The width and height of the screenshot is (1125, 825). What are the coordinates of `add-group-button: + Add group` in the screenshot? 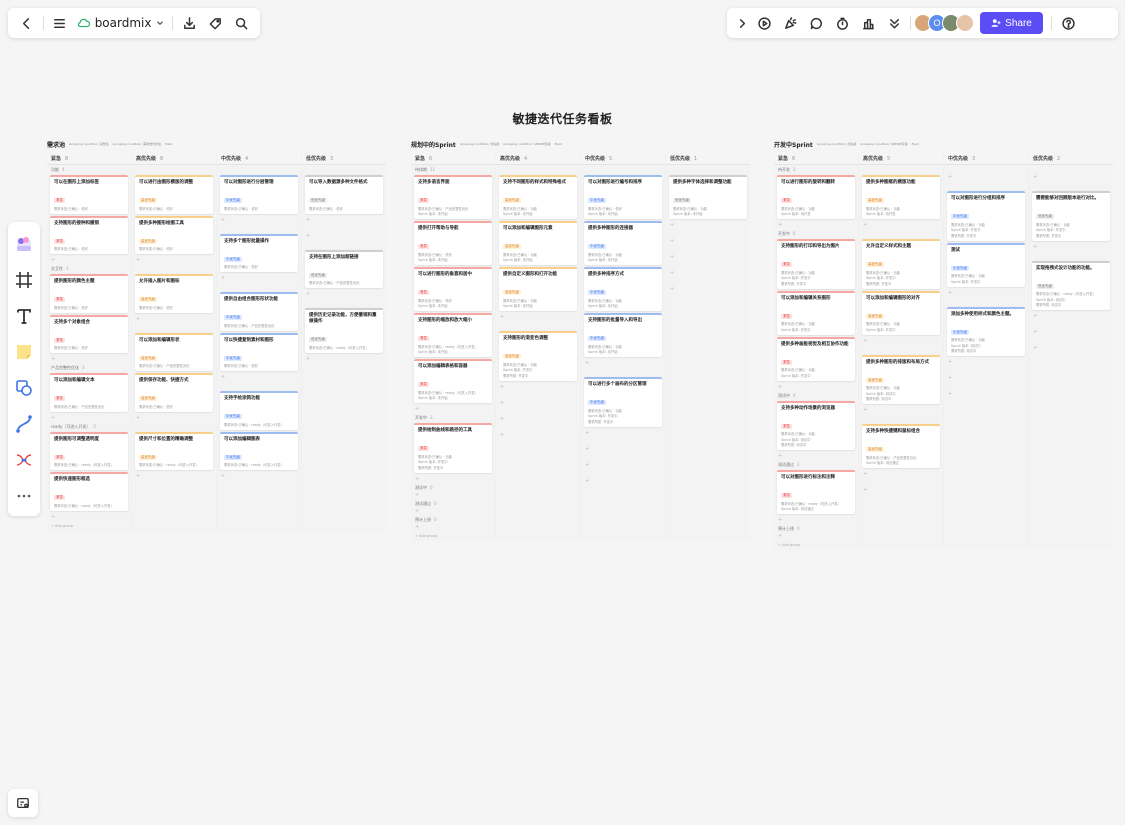 It's located at (89, 526).